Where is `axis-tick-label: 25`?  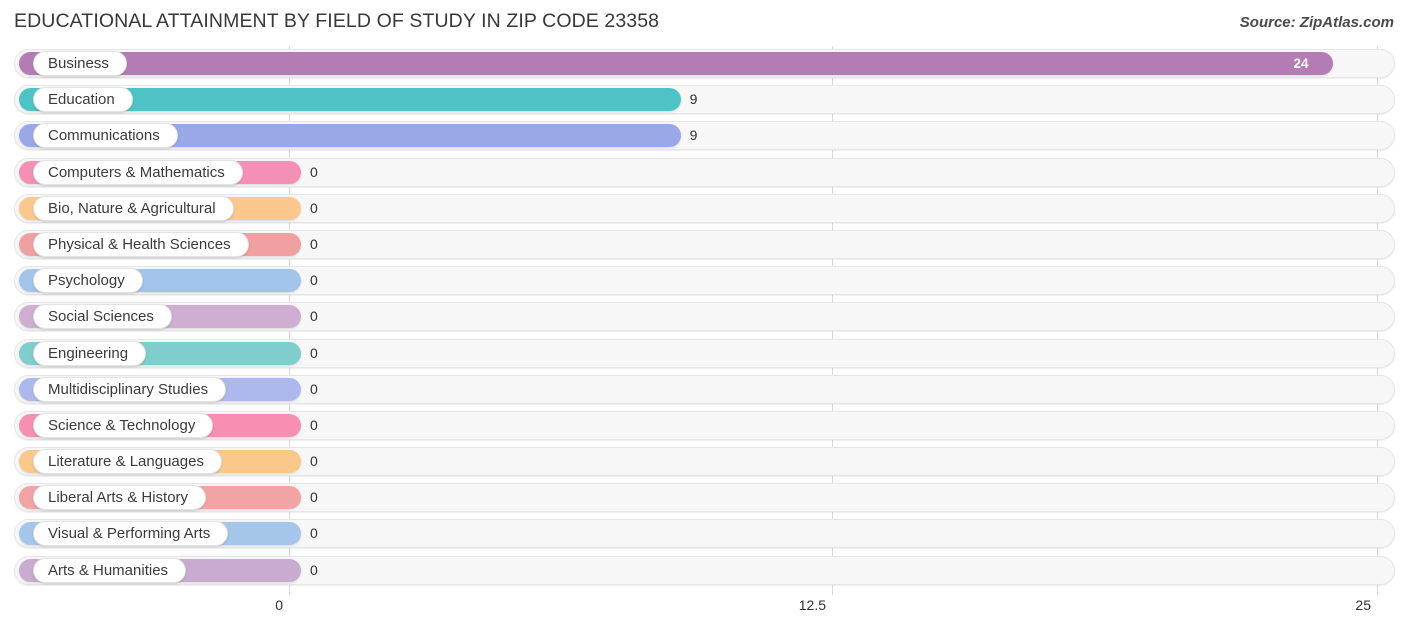
axis-tick-label: 25 is located at coordinates (1363, 605).